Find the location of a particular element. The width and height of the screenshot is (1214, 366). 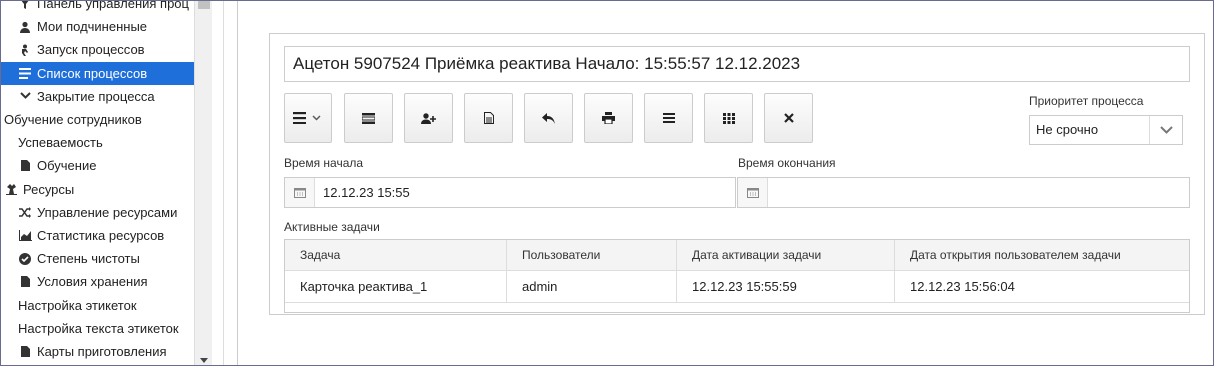

user-icon is located at coordinates (25, 27).